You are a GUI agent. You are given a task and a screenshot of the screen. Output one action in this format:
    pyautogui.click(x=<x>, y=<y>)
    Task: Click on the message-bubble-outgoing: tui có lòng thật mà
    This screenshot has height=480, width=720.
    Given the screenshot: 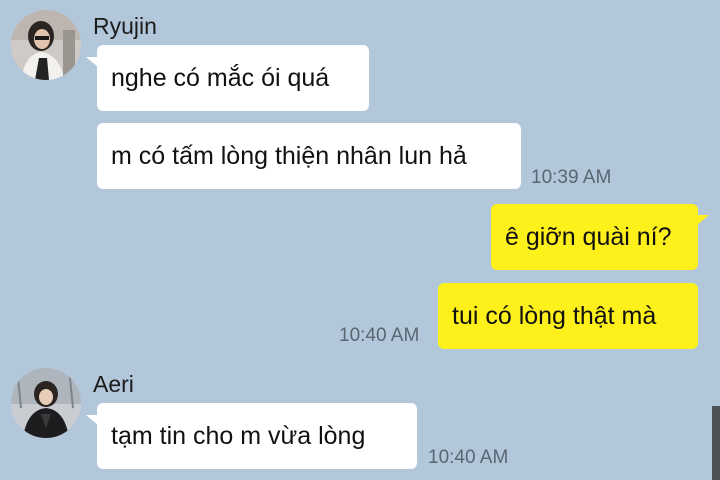 What is the action you would take?
    pyautogui.click(x=568, y=316)
    